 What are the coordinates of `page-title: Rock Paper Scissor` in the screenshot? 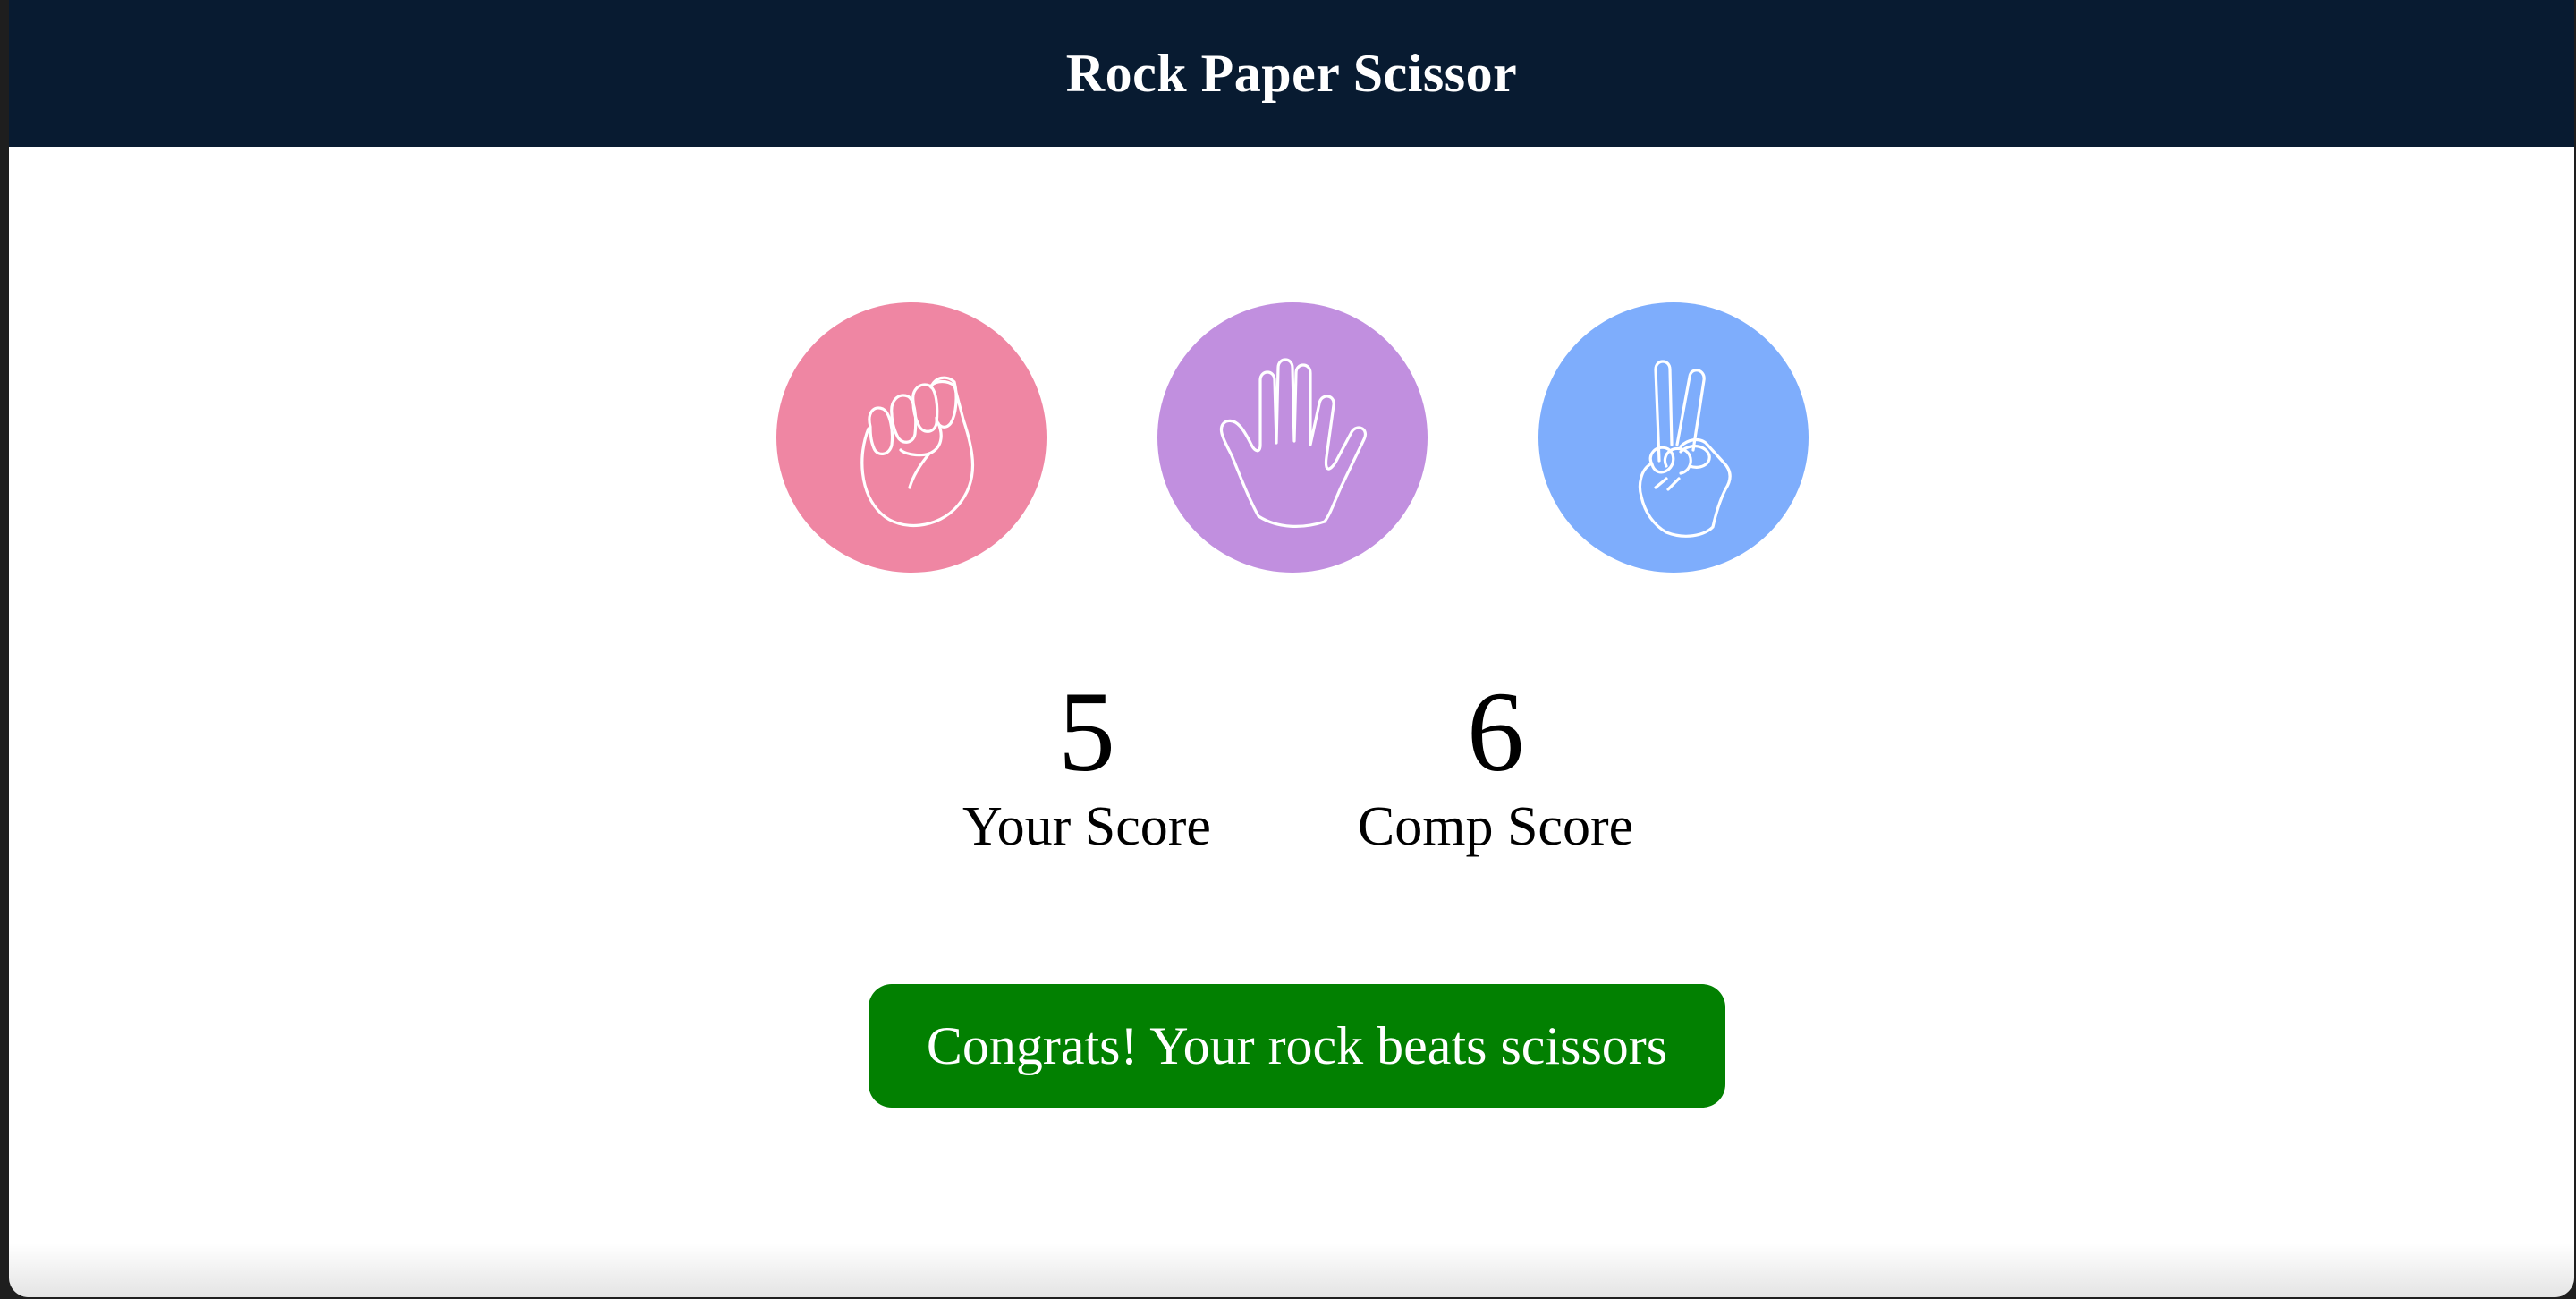 It's located at (1291, 73).